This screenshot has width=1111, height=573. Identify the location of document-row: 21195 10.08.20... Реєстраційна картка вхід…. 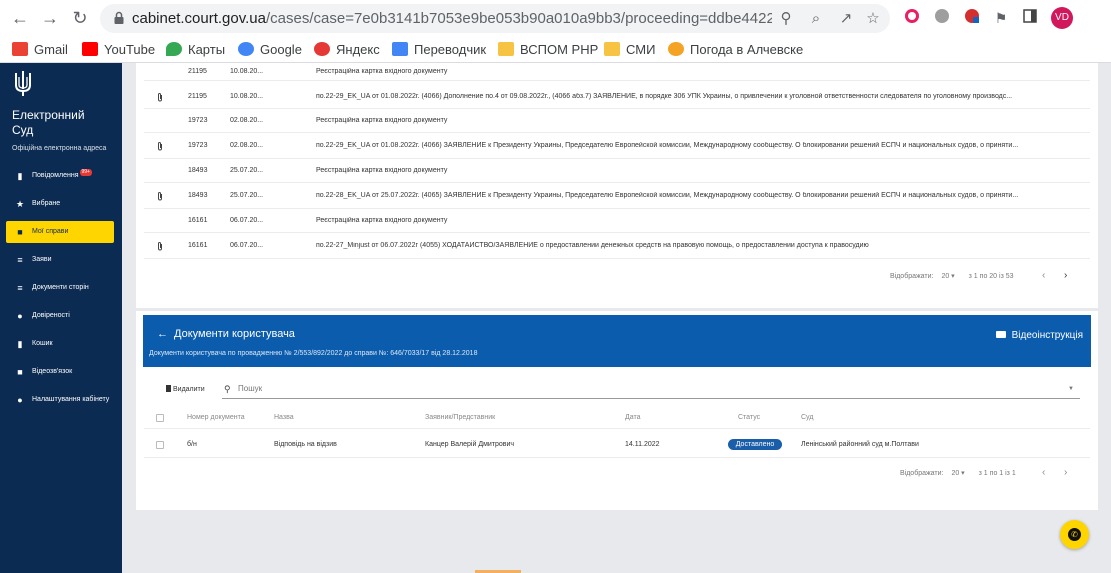
(617, 72).